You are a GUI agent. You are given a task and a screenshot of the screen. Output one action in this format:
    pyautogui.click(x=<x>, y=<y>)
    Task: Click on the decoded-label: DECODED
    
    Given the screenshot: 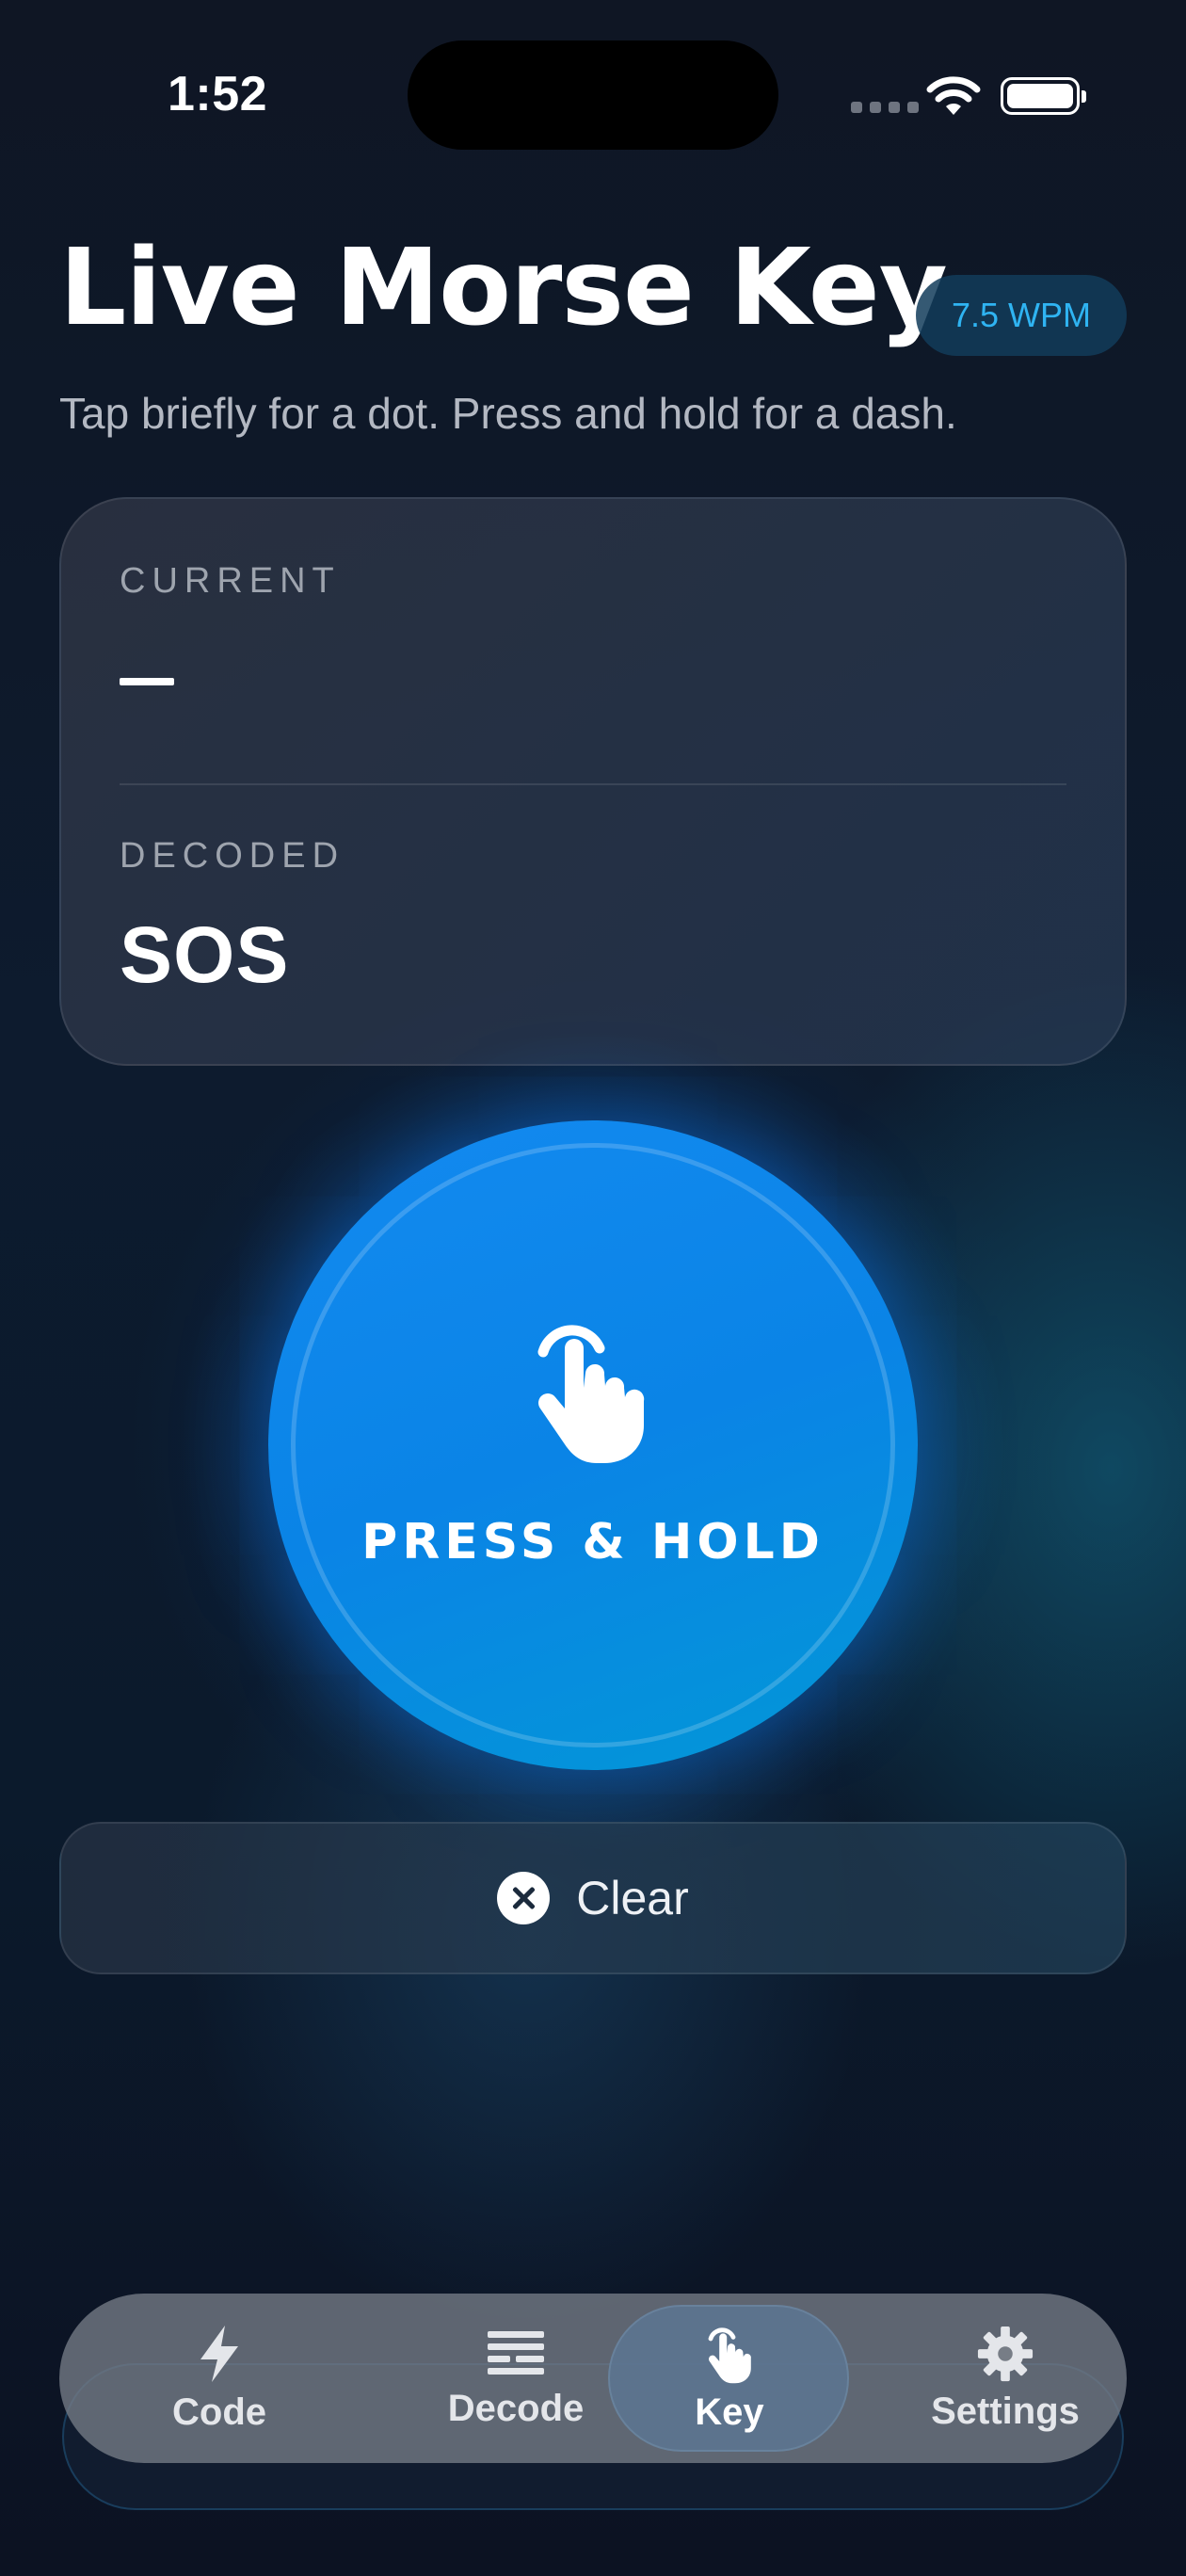 What is the action you would take?
    pyautogui.click(x=232, y=856)
    